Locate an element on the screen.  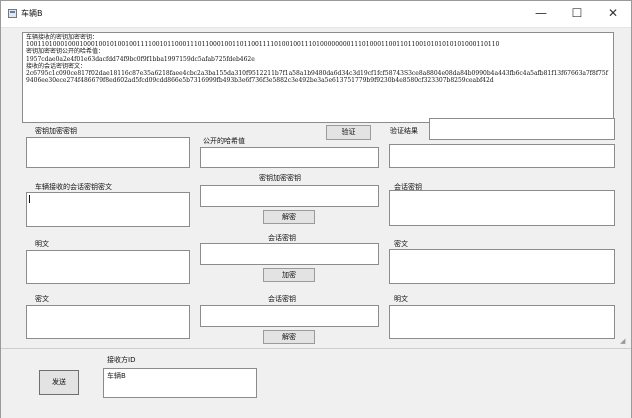
encrypt-button: 加密 is located at coordinates (289, 275).